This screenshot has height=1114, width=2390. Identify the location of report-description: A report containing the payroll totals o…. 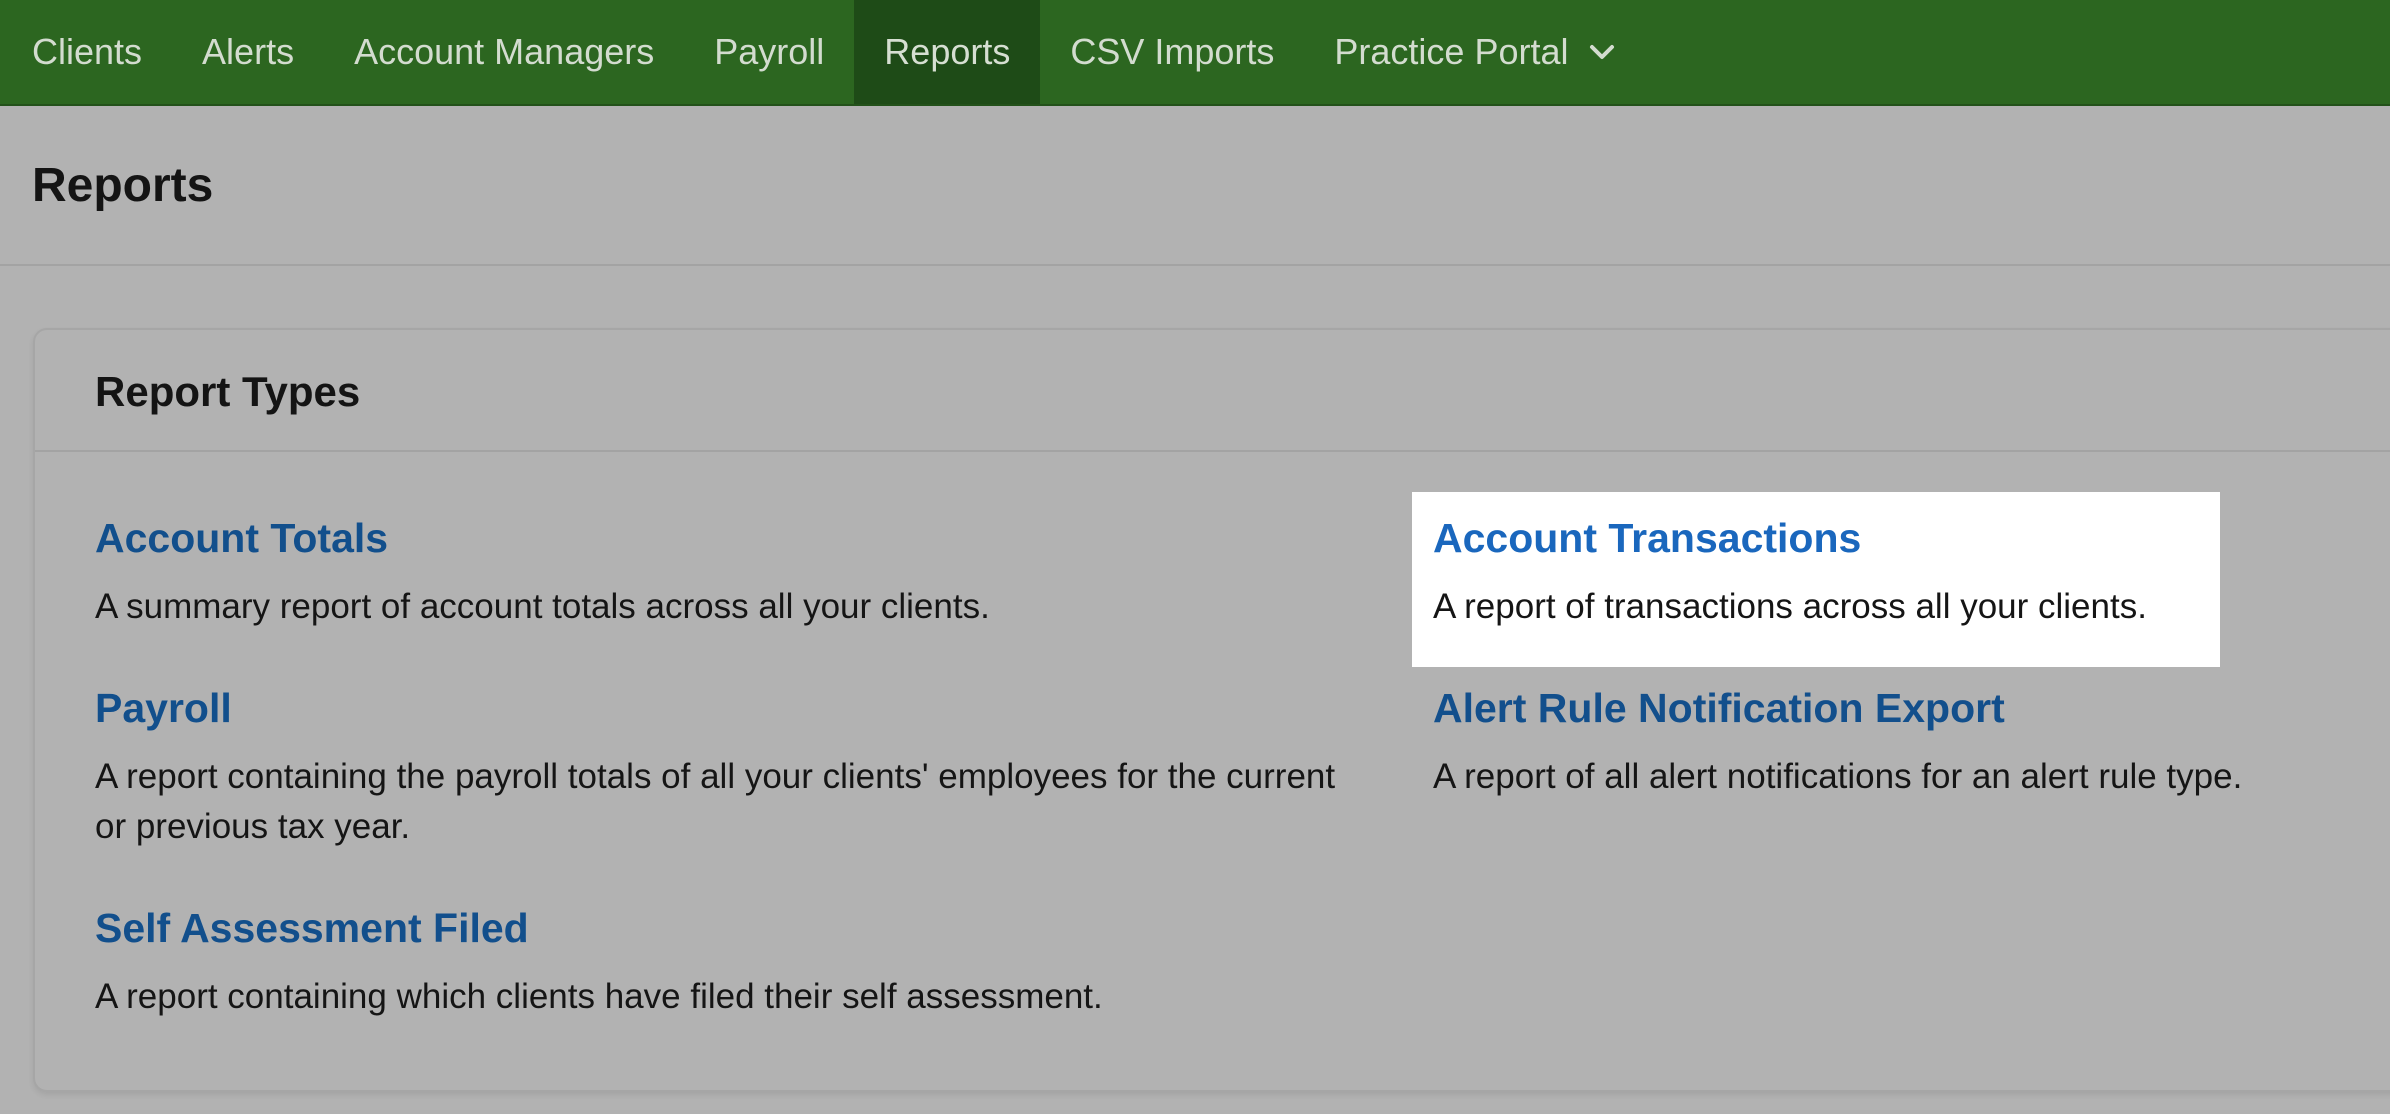
(715, 801).